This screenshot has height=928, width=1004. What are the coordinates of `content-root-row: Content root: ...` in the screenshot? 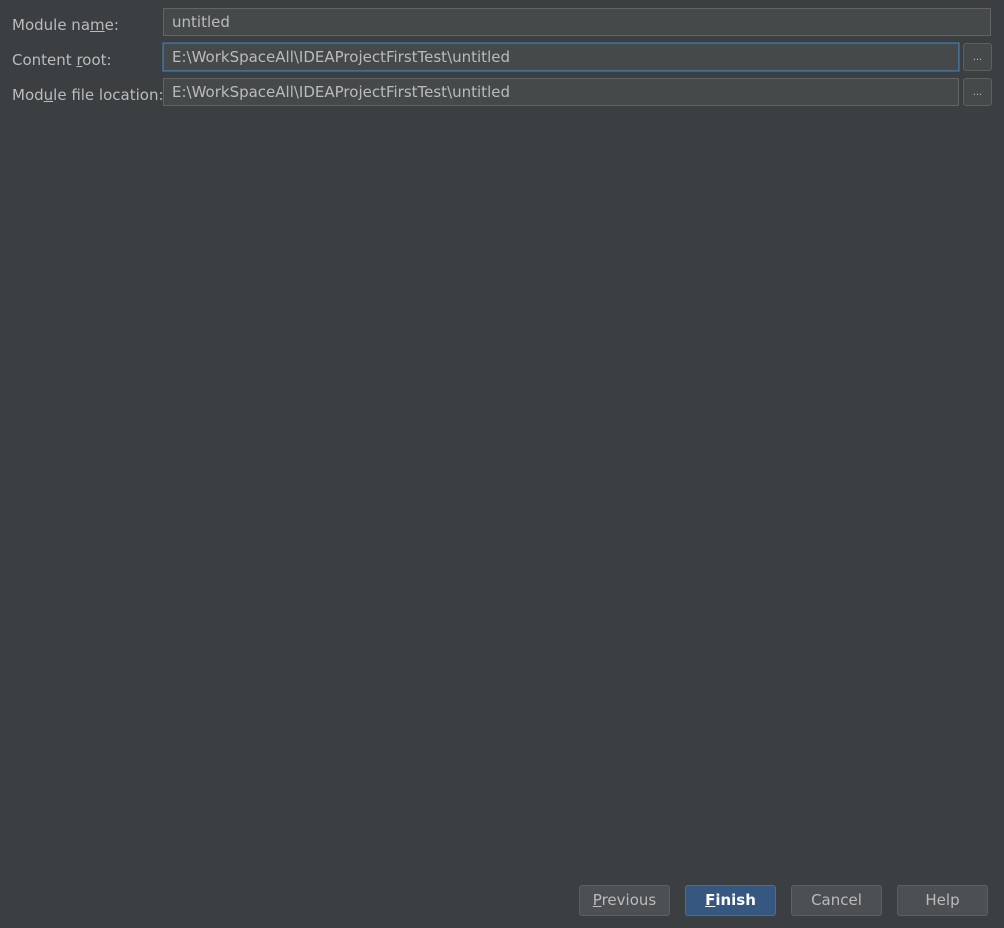 It's located at (502, 58).